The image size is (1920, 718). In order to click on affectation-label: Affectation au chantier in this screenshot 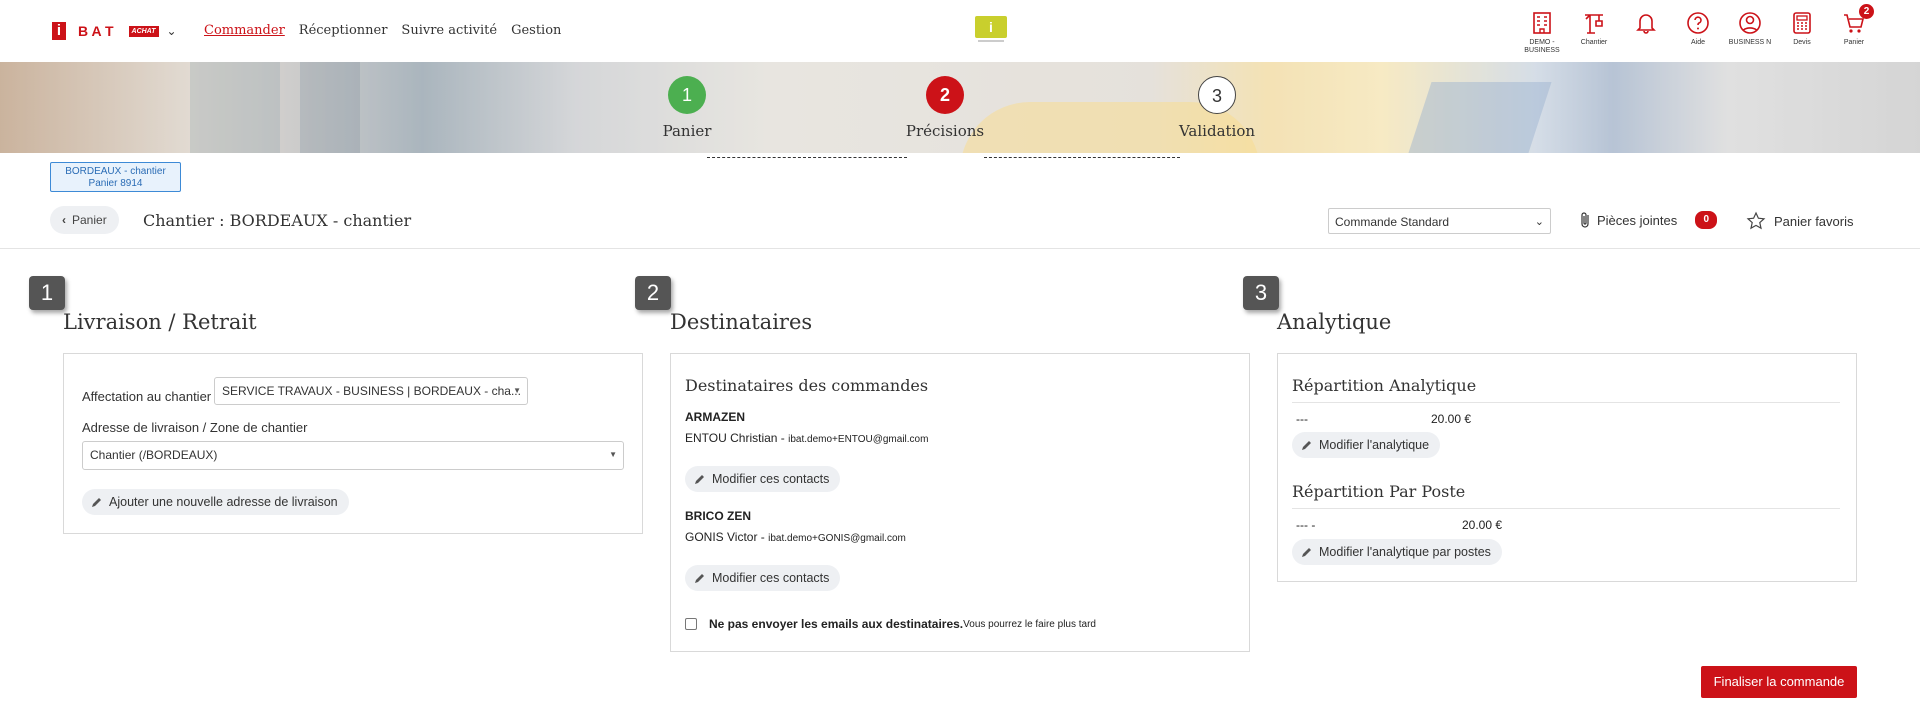, I will do `click(147, 396)`.